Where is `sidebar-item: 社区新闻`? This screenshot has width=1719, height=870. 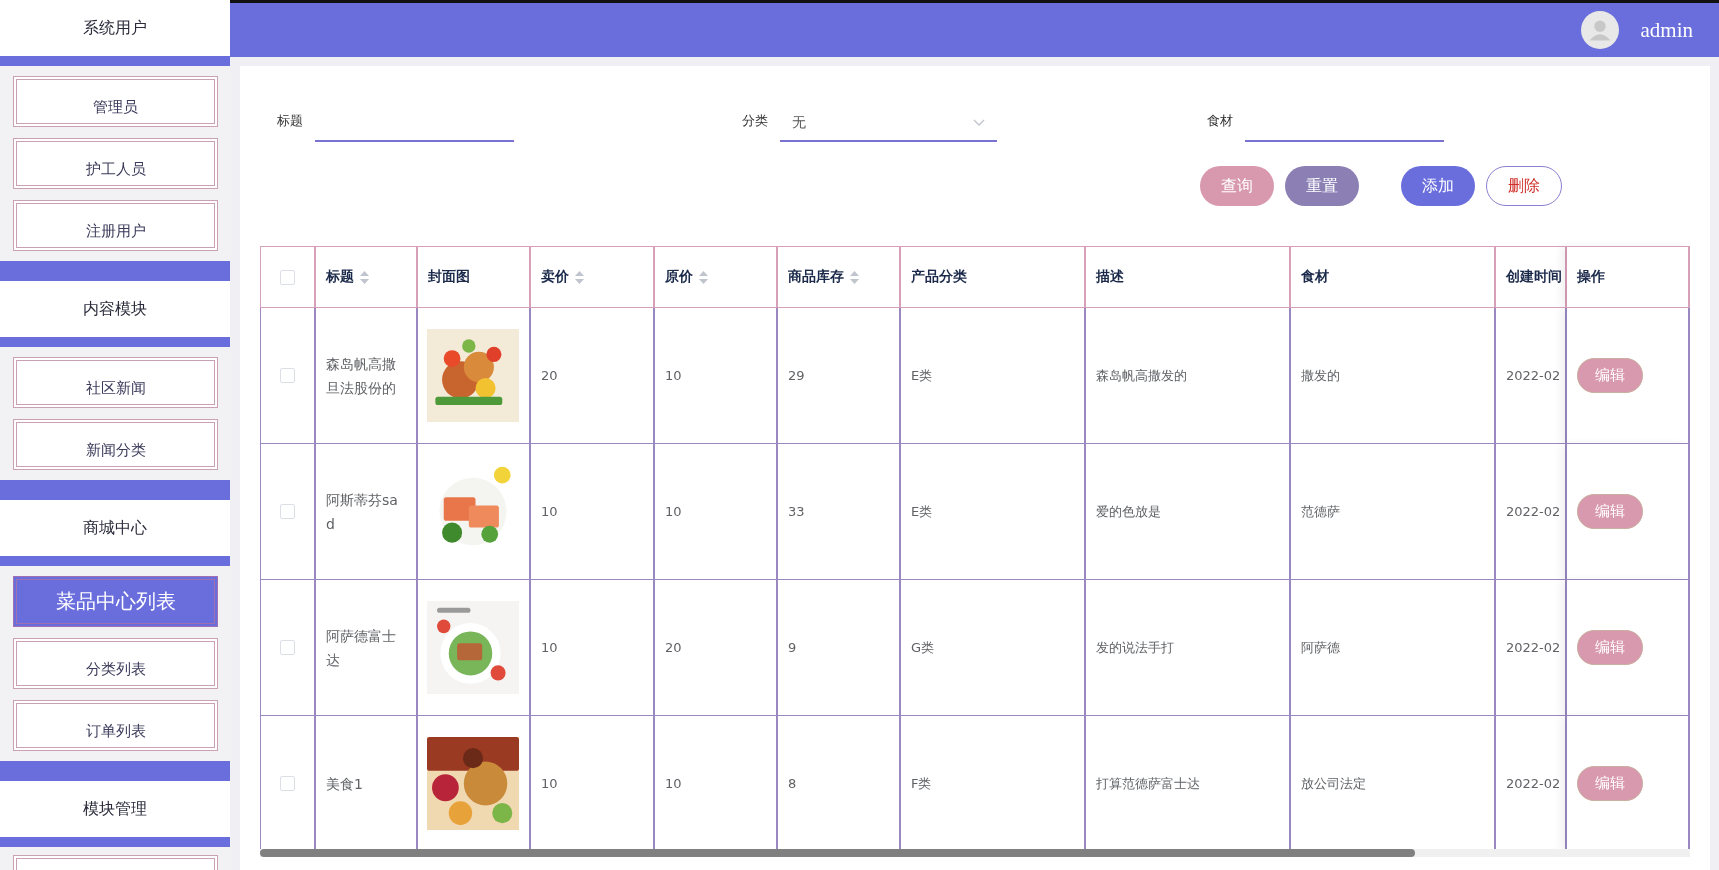
sidebar-item: 社区新闻 is located at coordinates (115, 382).